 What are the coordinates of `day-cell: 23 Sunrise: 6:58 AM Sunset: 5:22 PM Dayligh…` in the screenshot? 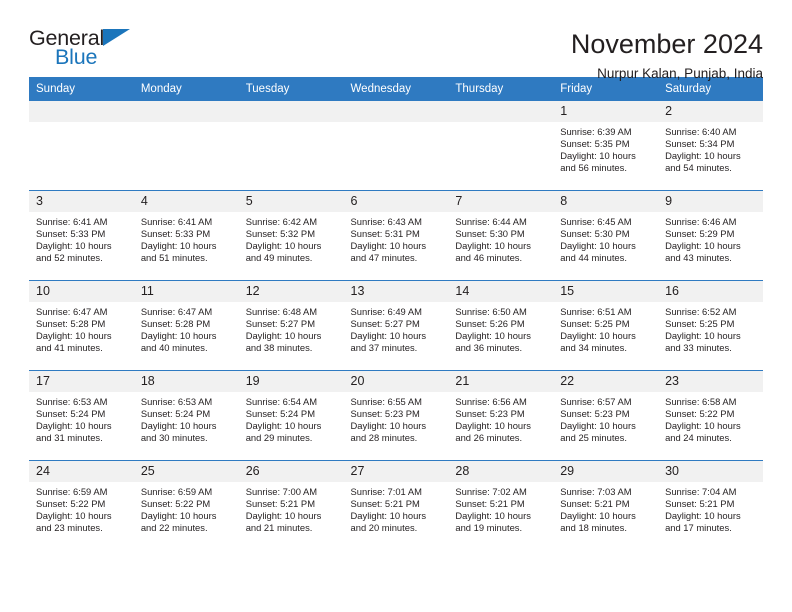 It's located at (710, 415).